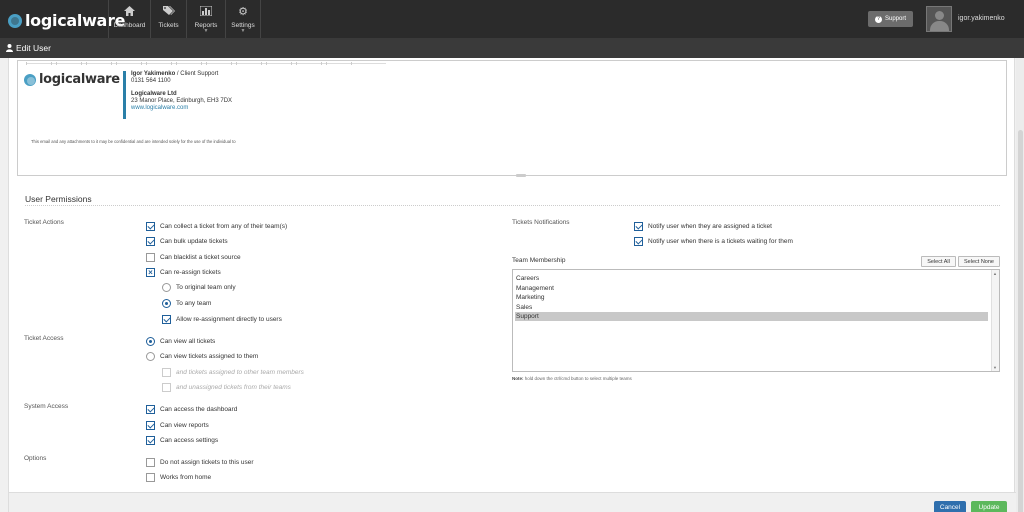 The width and height of the screenshot is (1024, 512). Describe the element at coordinates (190, 272) in the screenshot. I see `checkbox-label: Can re-assign tickets` at that location.